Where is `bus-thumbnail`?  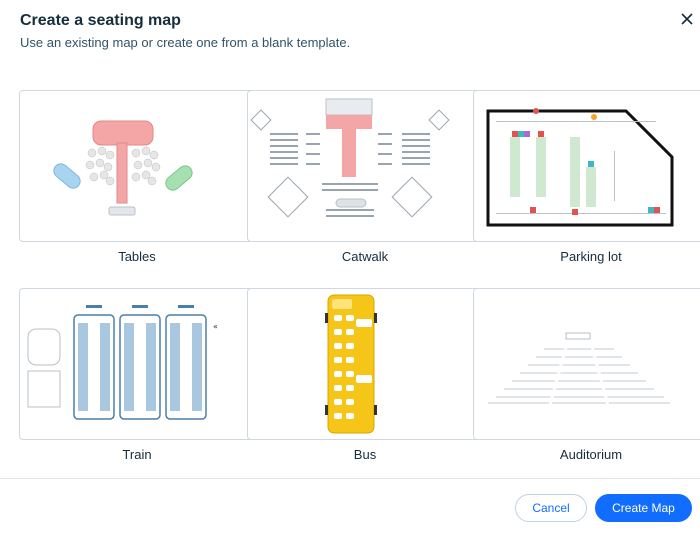
bus-thumbnail is located at coordinates (365, 364).